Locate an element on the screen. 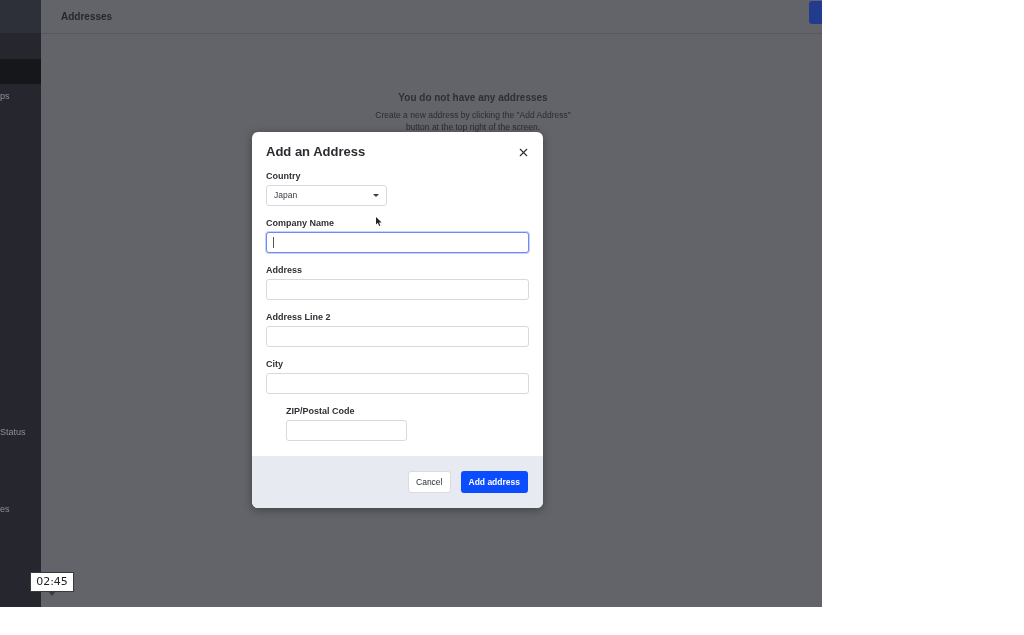 This screenshot has width=1024, height=635. add-address-button: Add address is located at coordinates (494, 482).